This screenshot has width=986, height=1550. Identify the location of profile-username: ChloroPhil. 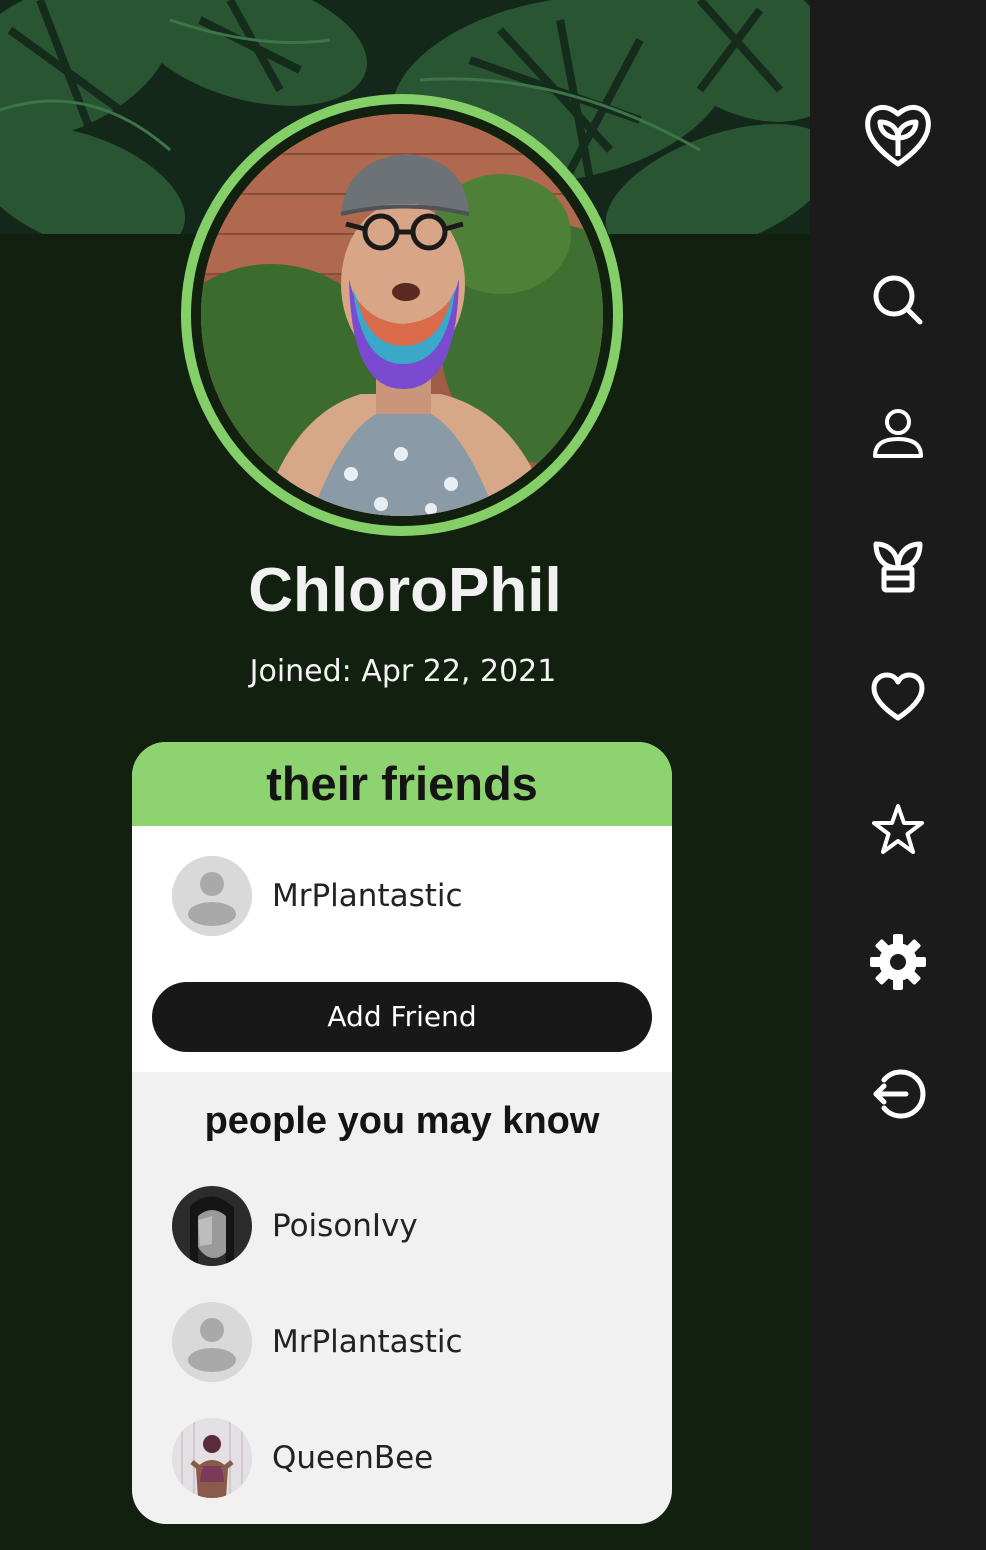
(405, 590).